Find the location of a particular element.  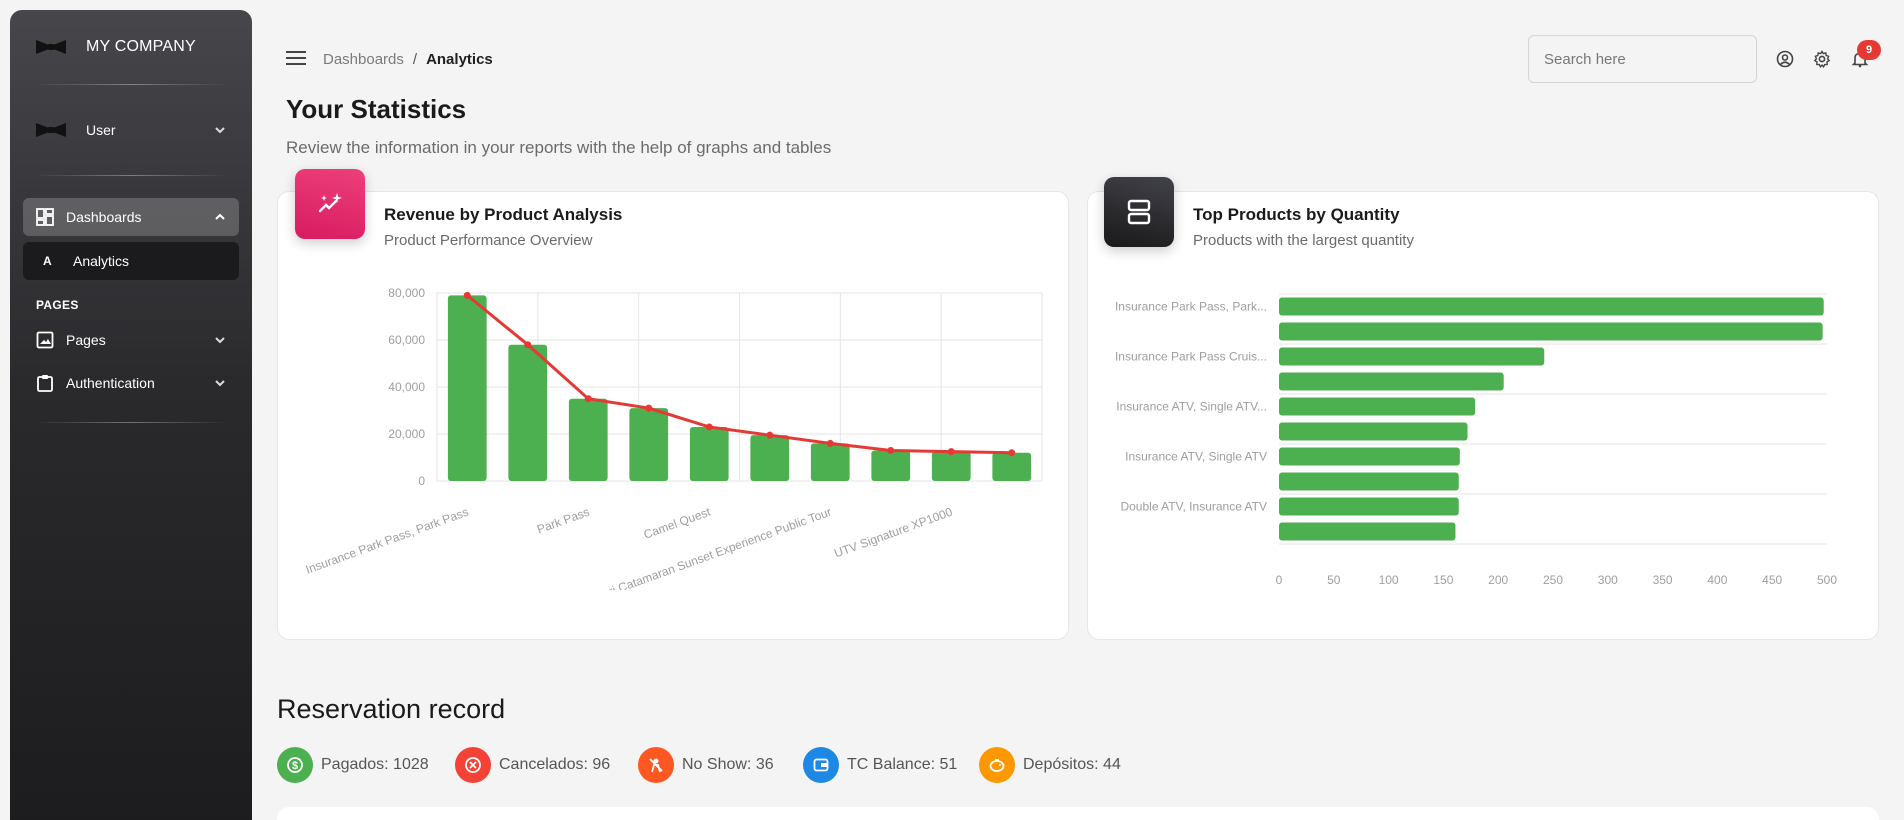

y-tick-label: 80,000 is located at coordinates (406, 293).